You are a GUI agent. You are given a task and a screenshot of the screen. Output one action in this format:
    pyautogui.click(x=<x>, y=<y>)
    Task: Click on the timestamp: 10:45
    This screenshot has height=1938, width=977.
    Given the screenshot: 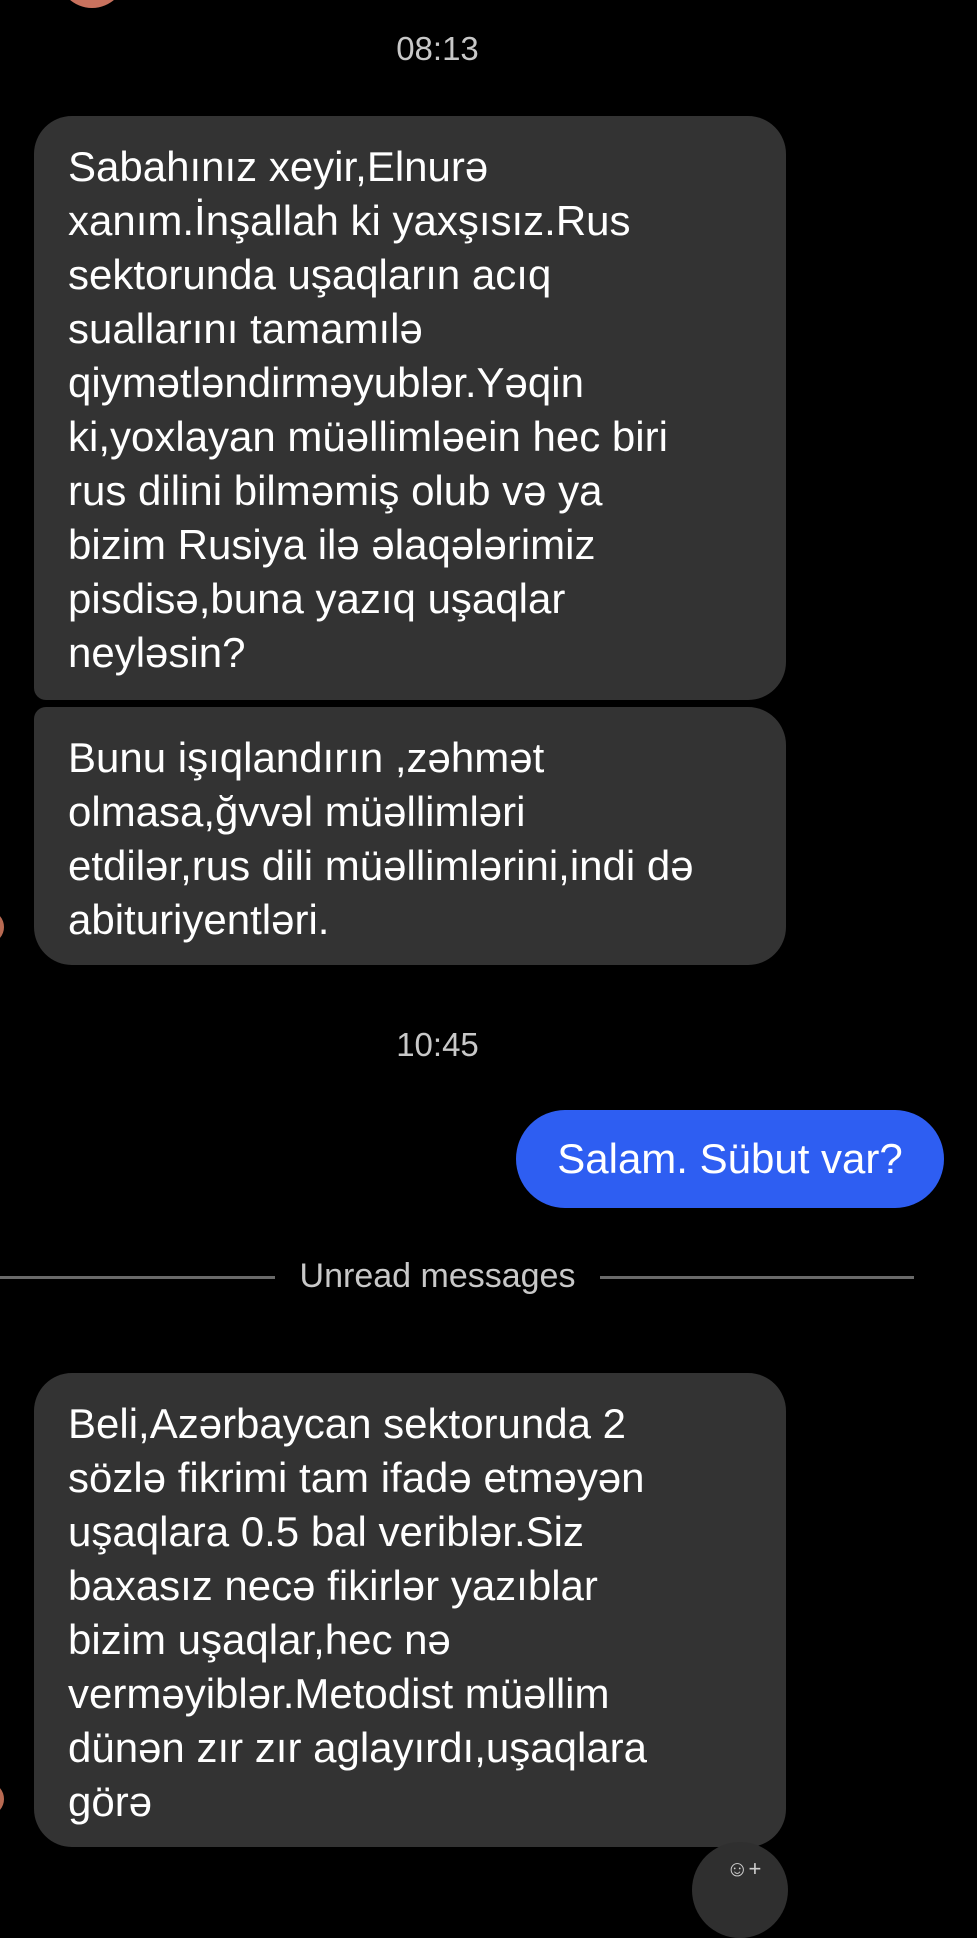 What is the action you would take?
    pyautogui.click(x=437, y=1044)
    